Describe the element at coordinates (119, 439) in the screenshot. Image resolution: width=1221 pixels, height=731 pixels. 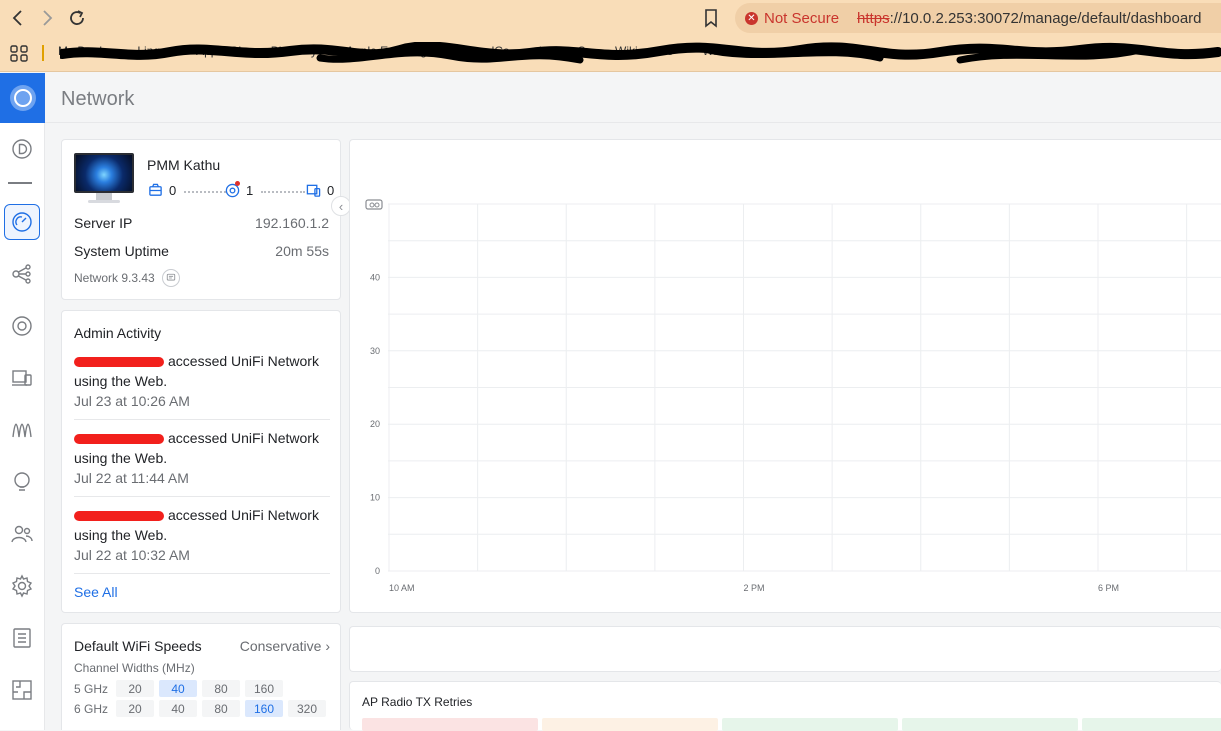
I see `redacted-user` at that location.